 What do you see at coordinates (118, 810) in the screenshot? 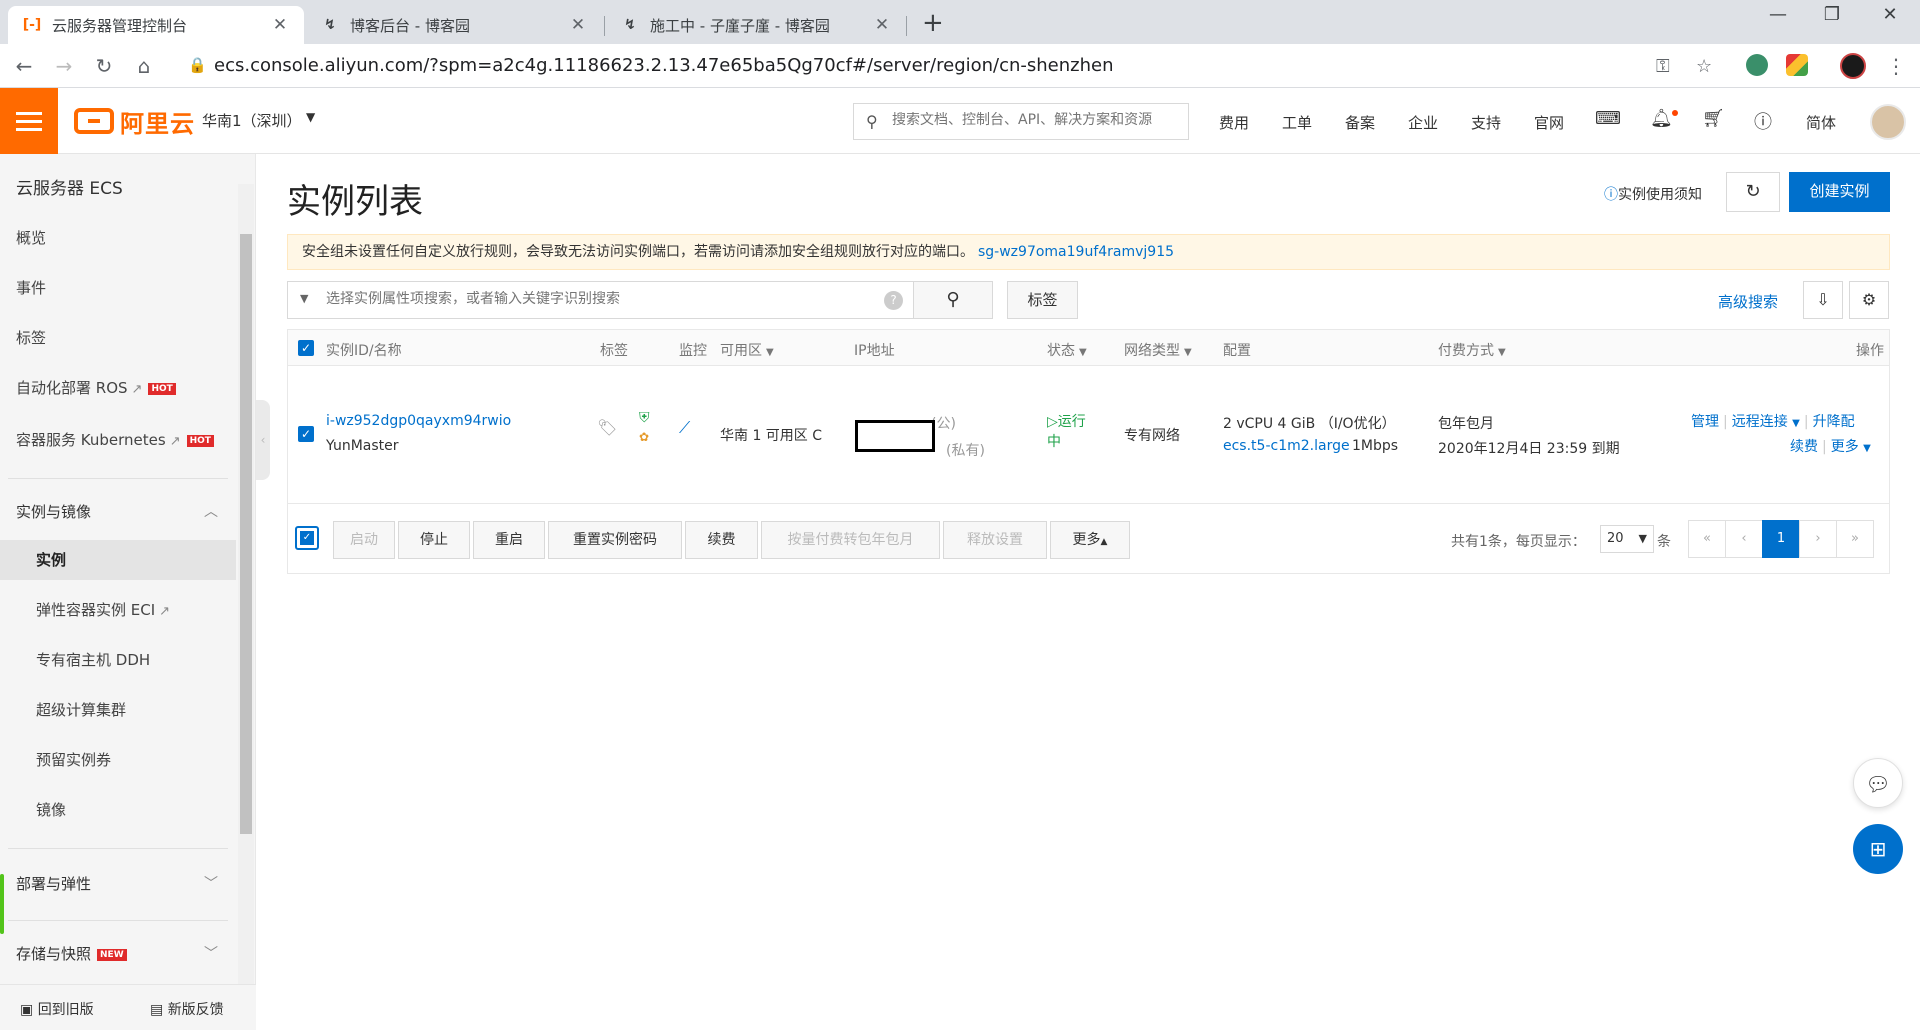
I see `sidebar-item-images: 镜像` at bounding box center [118, 810].